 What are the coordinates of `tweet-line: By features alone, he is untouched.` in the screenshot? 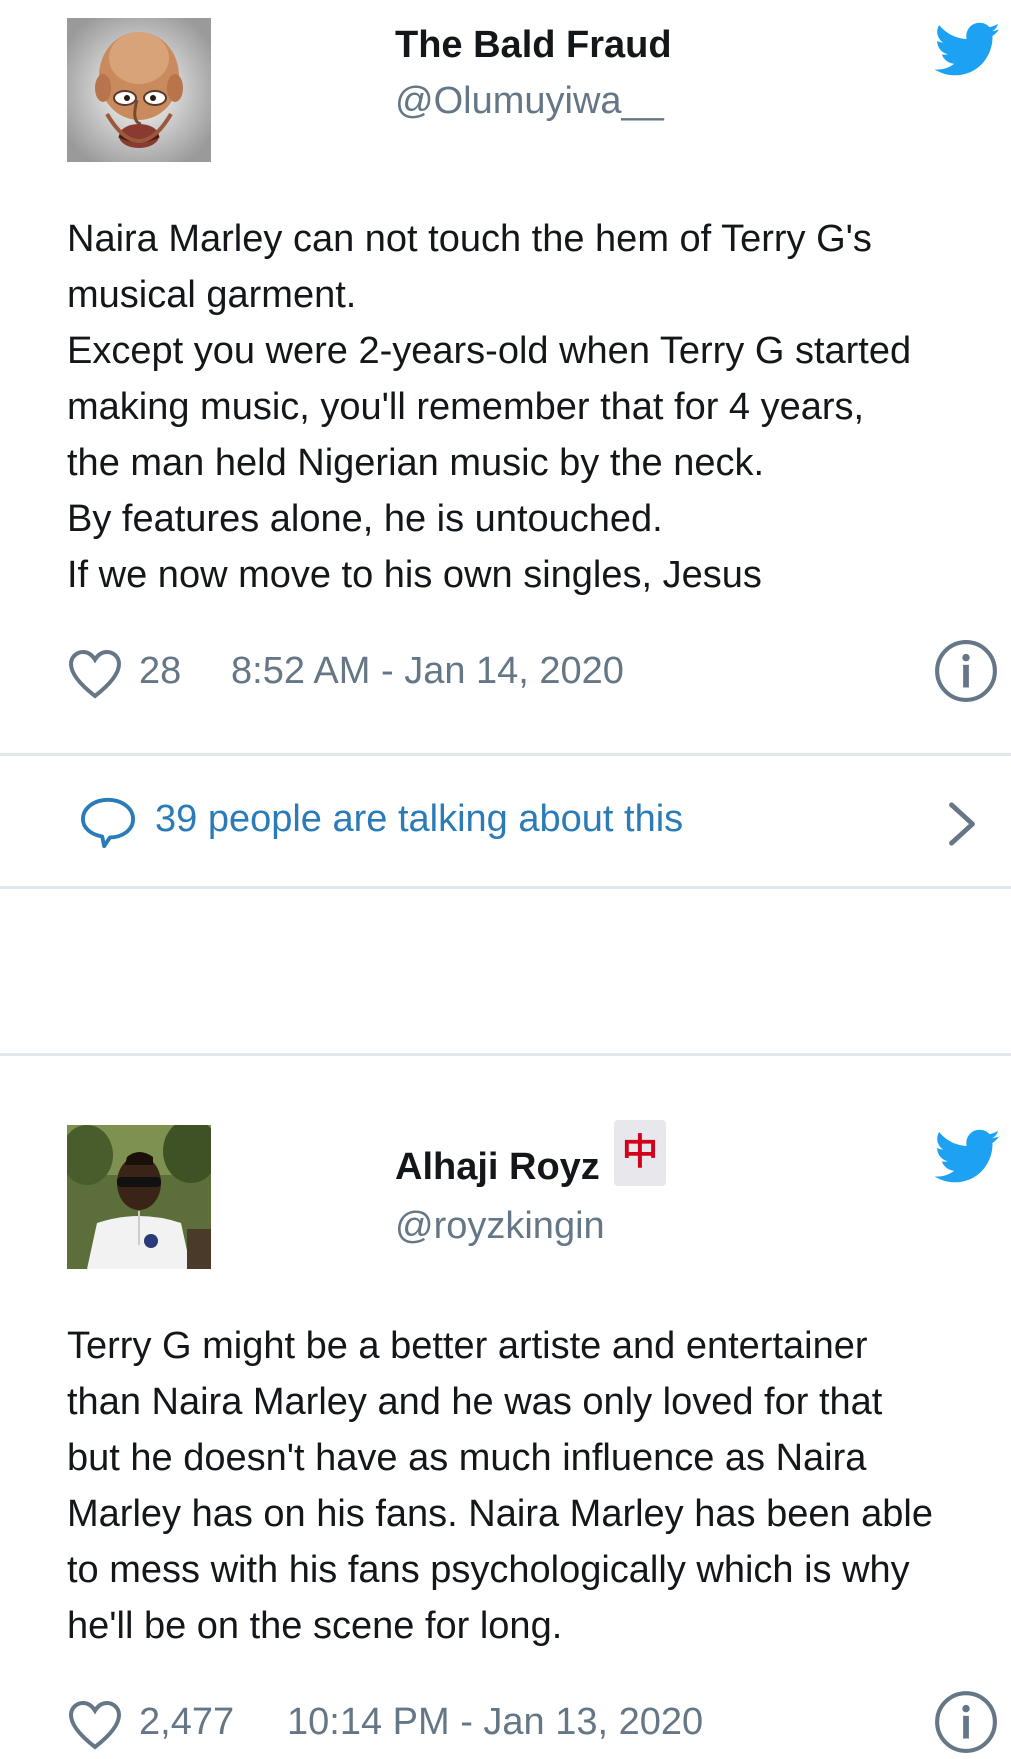 It's located at (365, 519).